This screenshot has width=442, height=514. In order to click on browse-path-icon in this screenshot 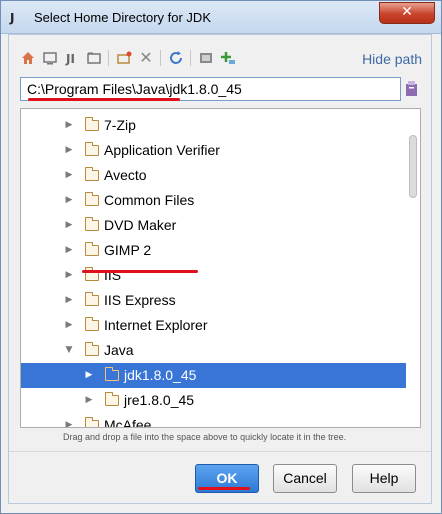, I will do `click(412, 89)`.